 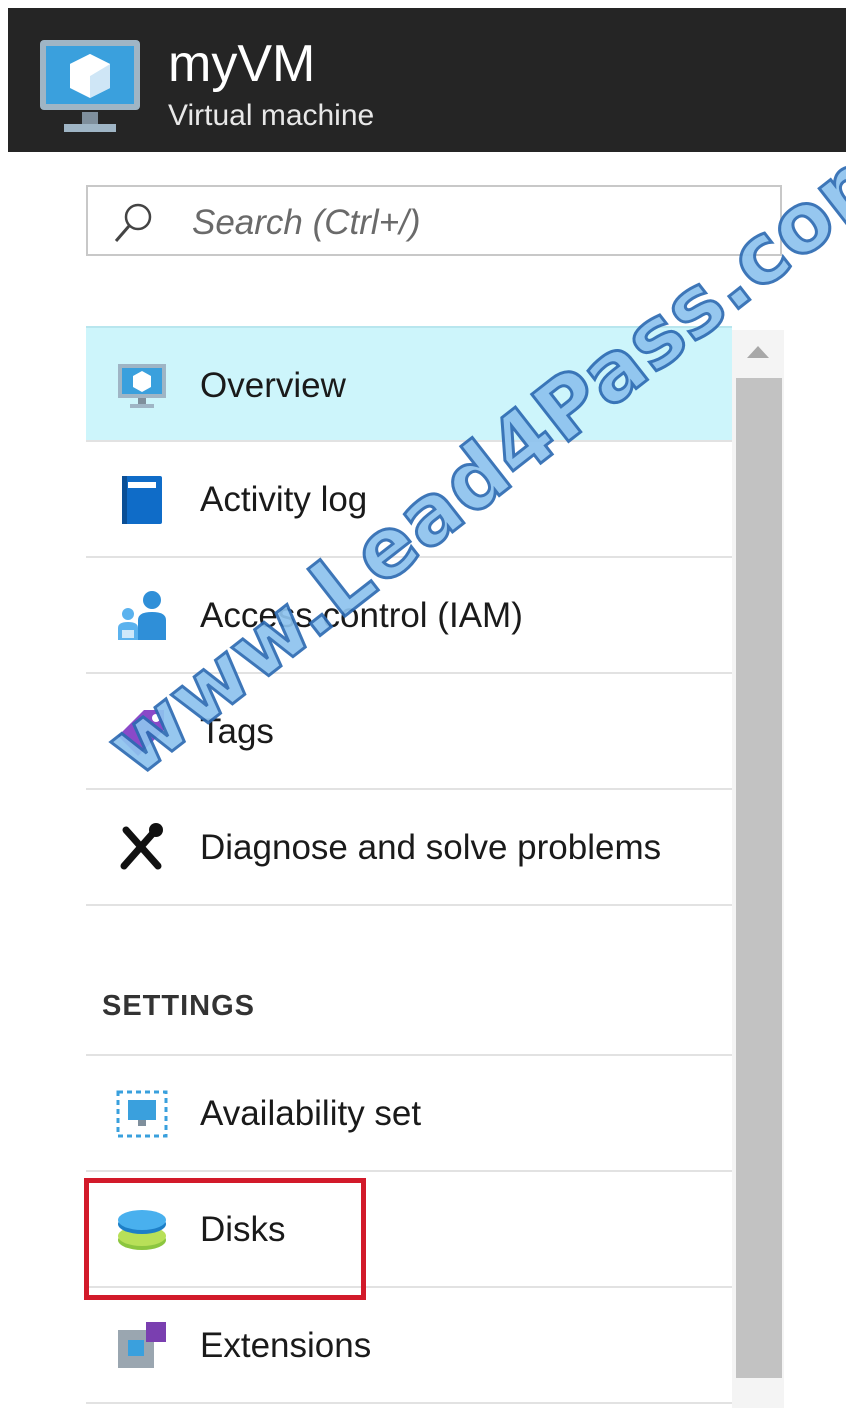 What do you see at coordinates (225, 1239) in the screenshot?
I see `disks-highlight-box` at bounding box center [225, 1239].